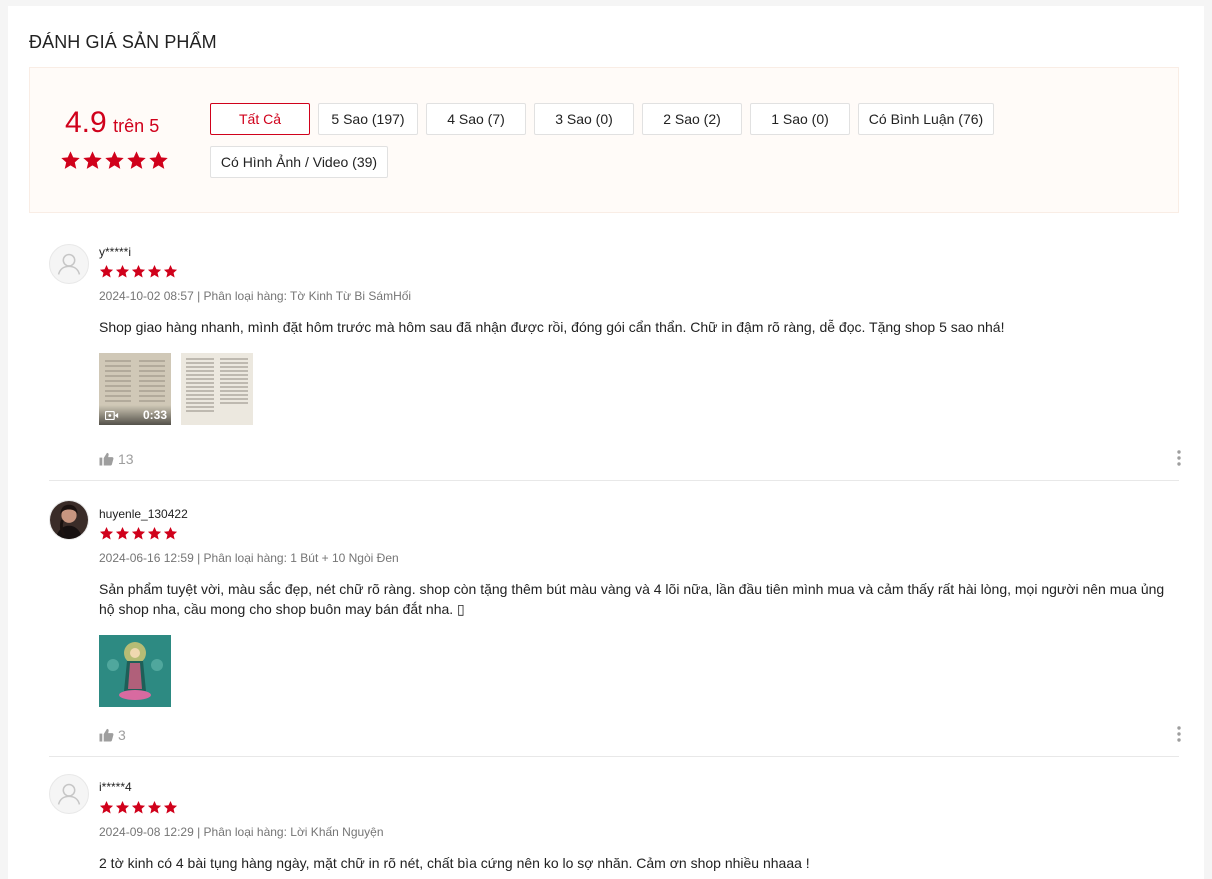  What do you see at coordinates (260, 119) in the screenshot?
I see `filter-all: Tất Cả` at bounding box center [260, 119].